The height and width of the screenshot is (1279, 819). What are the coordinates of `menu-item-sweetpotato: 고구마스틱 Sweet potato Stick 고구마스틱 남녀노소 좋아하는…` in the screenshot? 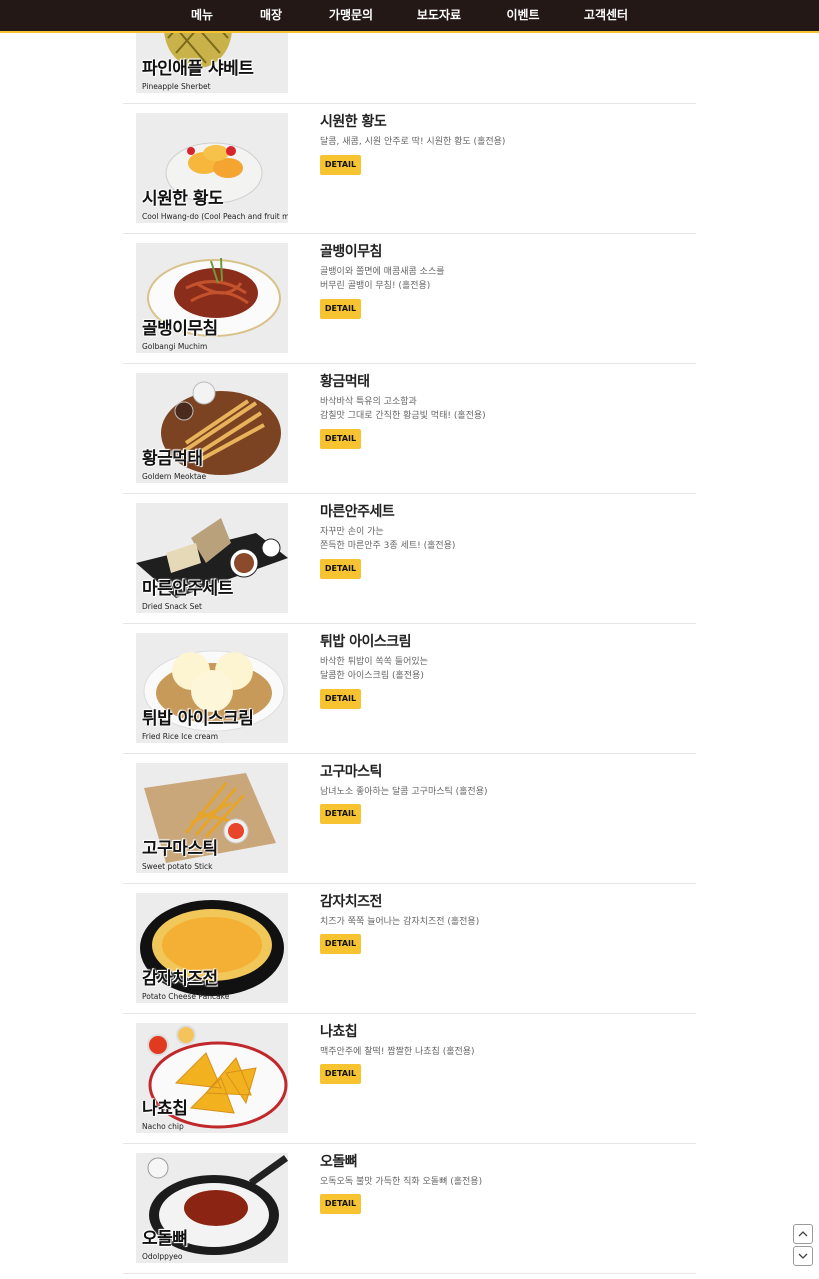 It's located at (409, 818).